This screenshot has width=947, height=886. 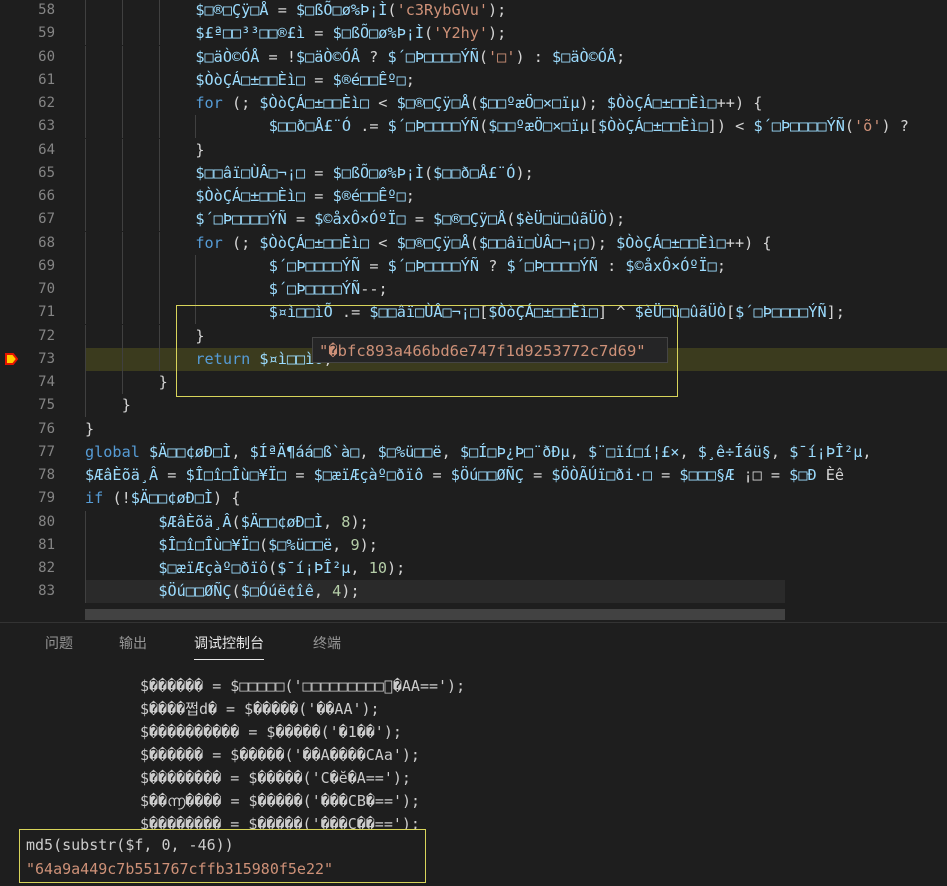 I want to click on breakpoint-icon, so click(x=11, y=358).